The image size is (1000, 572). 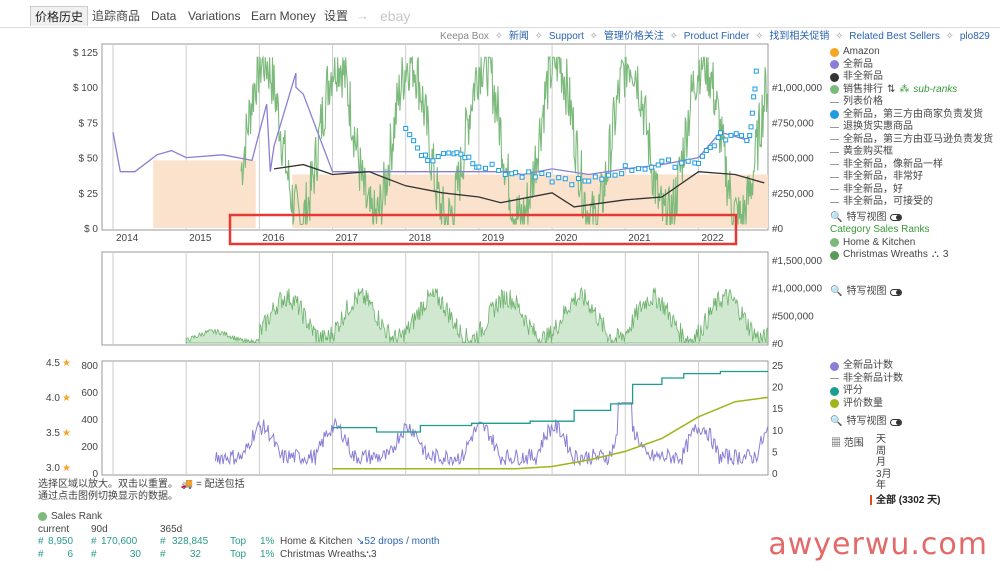 I want to click on legend-amazon: Amazon, so click(x=911, y=52).